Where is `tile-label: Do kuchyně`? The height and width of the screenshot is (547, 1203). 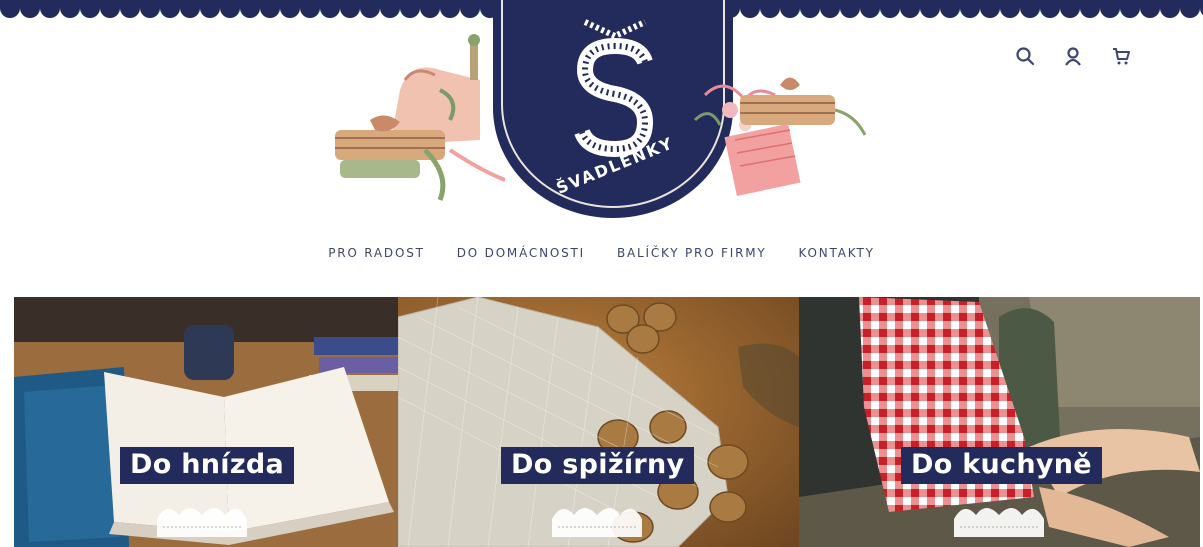 tile-label: Do kuchyně is located at coordinates (1001, 465).